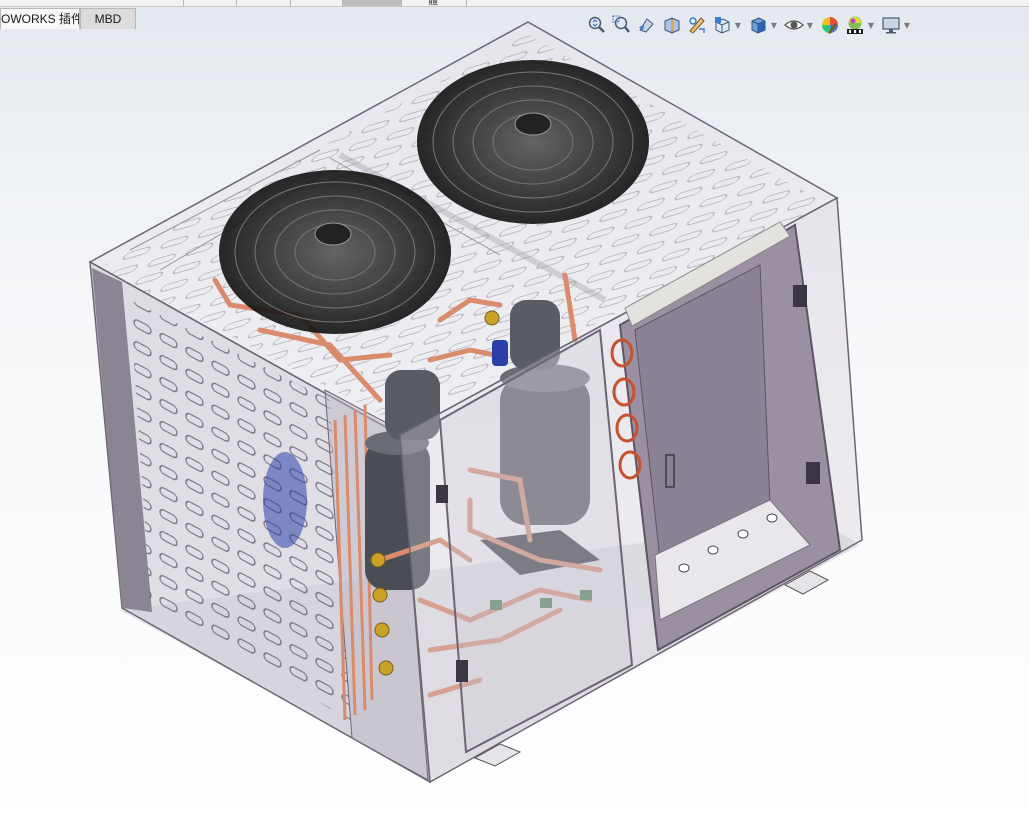 This screenshot has width=1029, height=834. What do you see at coordinates (335, 252) in the screenshot?
I see `fan-left` at bounding box center [335, 252].